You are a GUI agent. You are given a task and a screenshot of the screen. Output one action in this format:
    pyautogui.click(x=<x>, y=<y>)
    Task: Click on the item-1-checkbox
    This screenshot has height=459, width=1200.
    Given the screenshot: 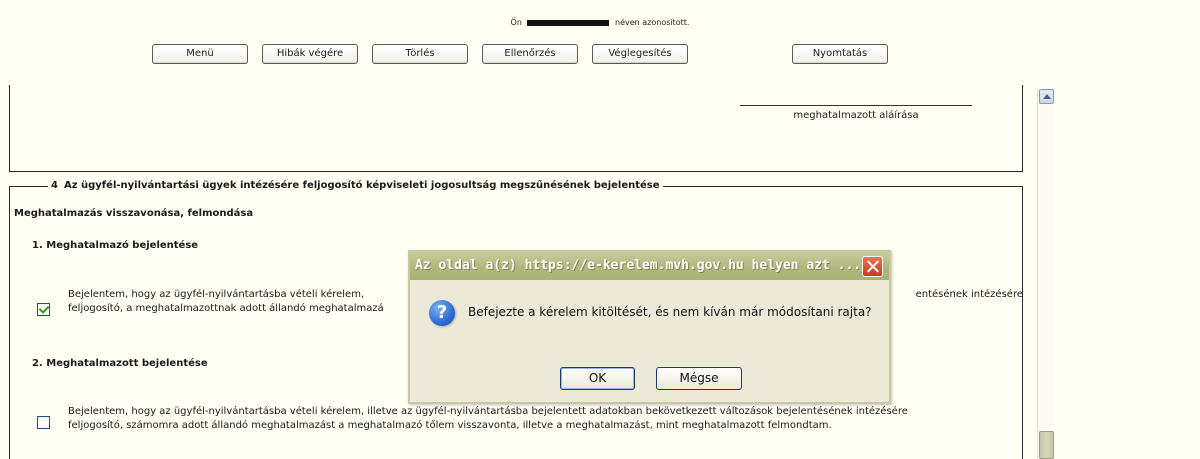 What is the action you would take?
    pyautogui.click(x=43, y=309)
    